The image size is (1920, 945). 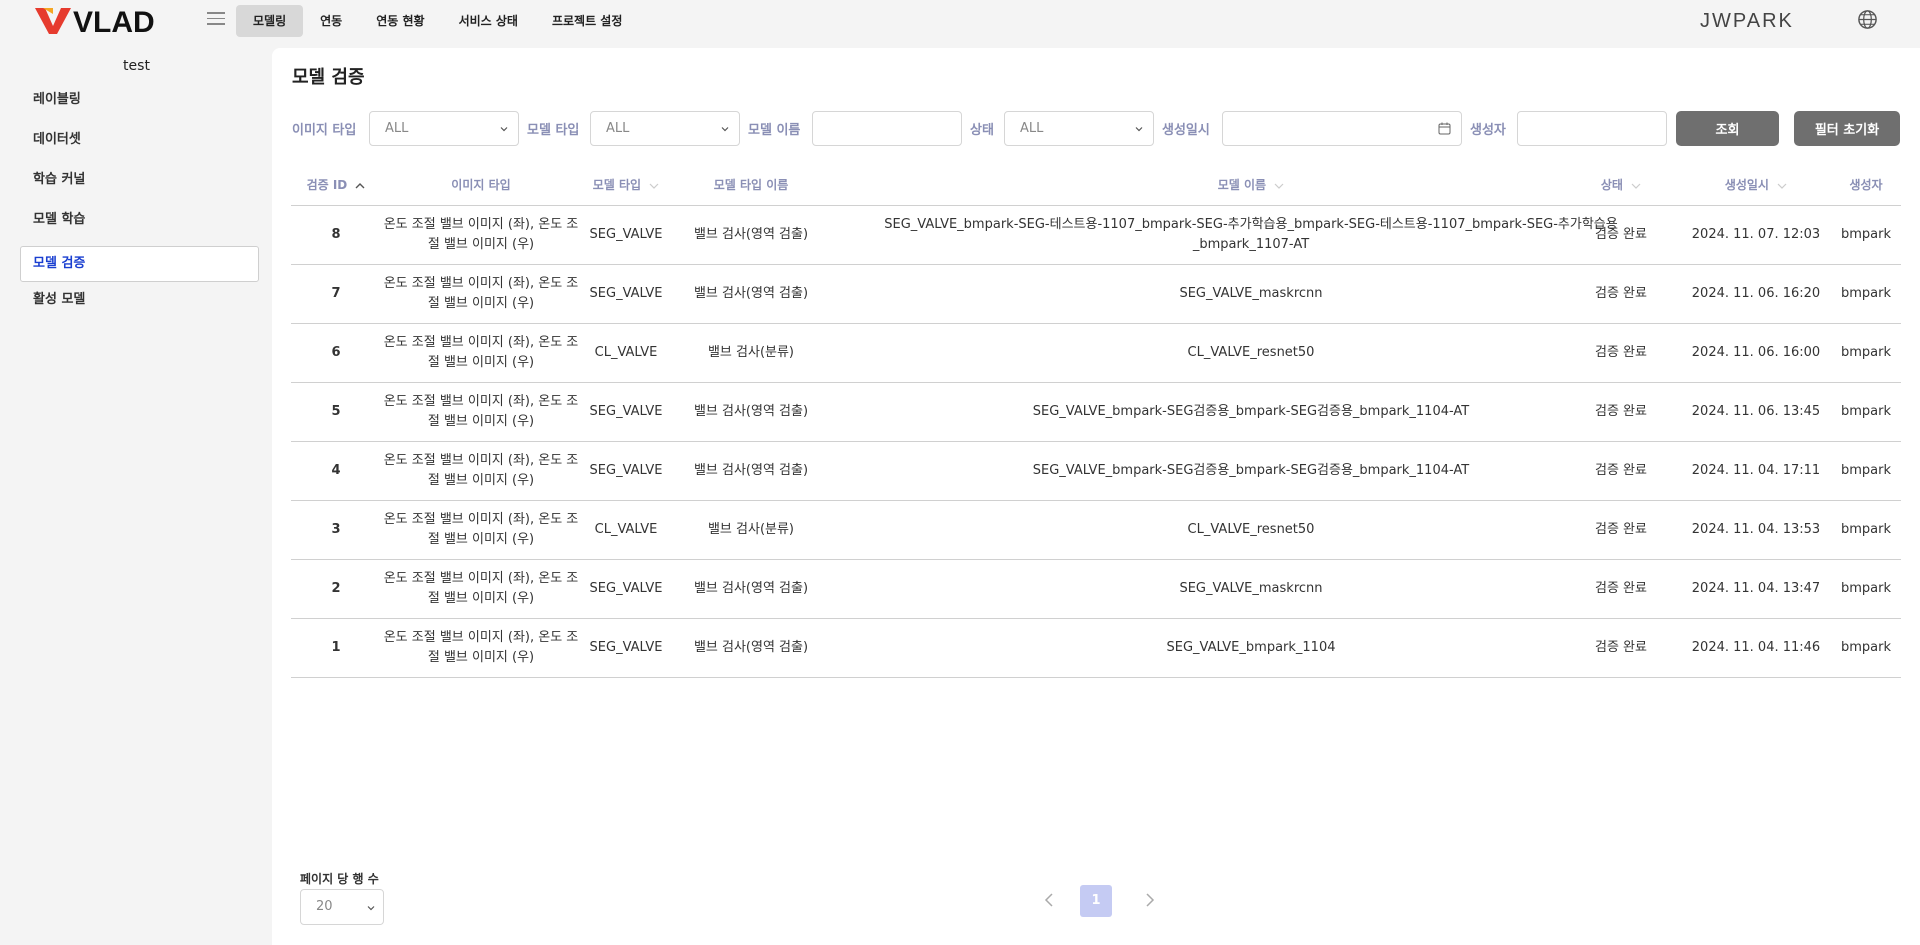 What do you see at coordinates (139, 220) in the screenshot?
I see `sidebar-item-model-training: 모델 학습` at bounding box center [139, 220].